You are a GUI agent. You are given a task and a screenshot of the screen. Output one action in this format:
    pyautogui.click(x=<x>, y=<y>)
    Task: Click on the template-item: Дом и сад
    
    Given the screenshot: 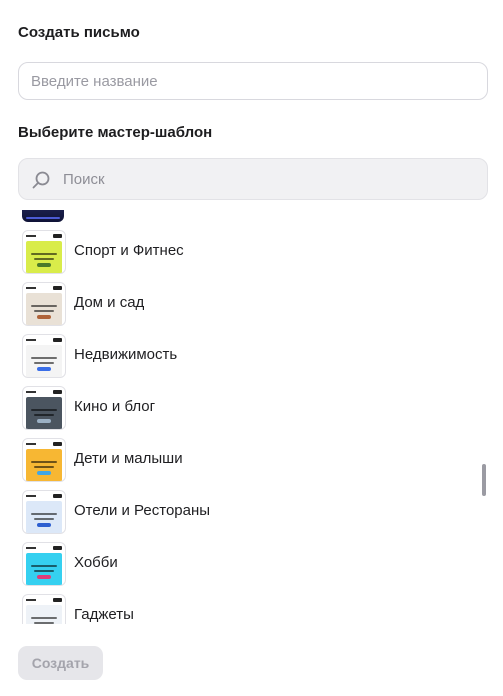 What is the action you would take?
    pyautogui.click(x=247, y=304)
    